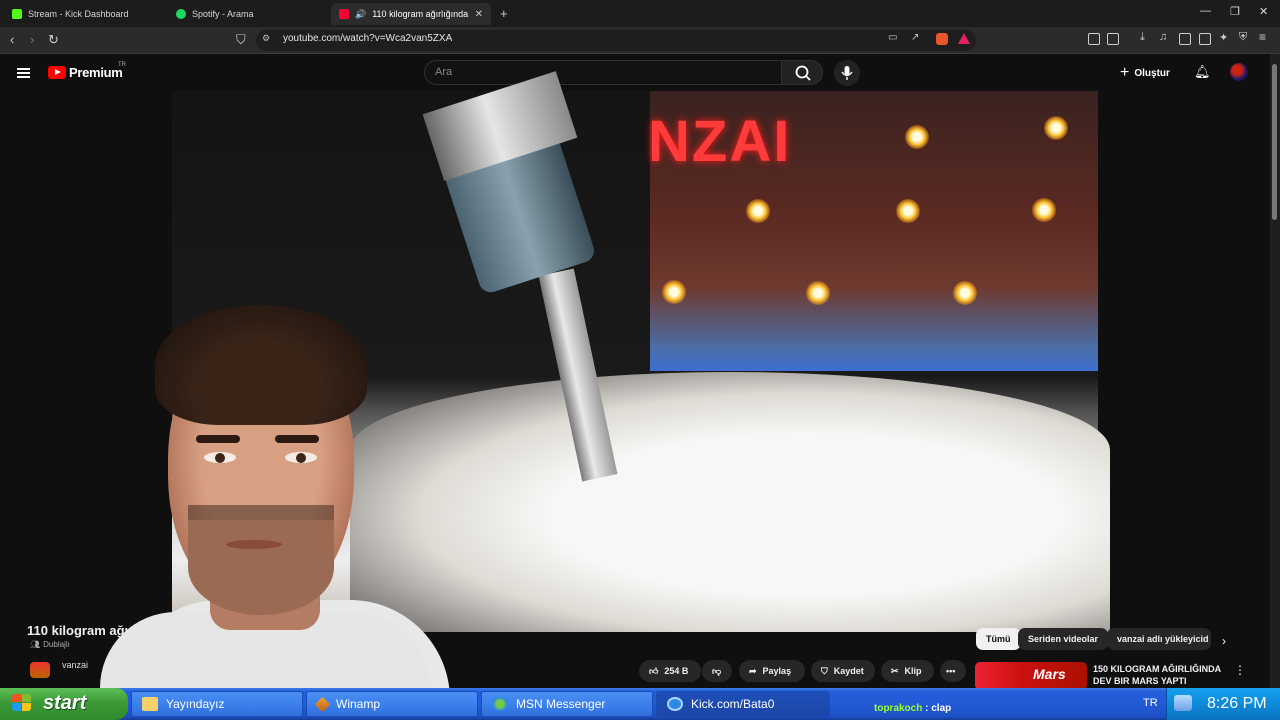 The width and height of the screenshot is (1280, 720). I want to click on chip-all: Tümü, so click(998, 639).